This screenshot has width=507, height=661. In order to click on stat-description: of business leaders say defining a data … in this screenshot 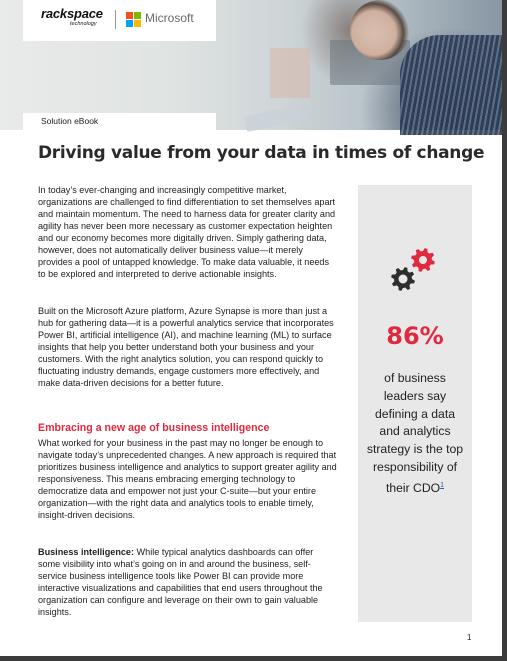, I will do `click(415, 434)`.